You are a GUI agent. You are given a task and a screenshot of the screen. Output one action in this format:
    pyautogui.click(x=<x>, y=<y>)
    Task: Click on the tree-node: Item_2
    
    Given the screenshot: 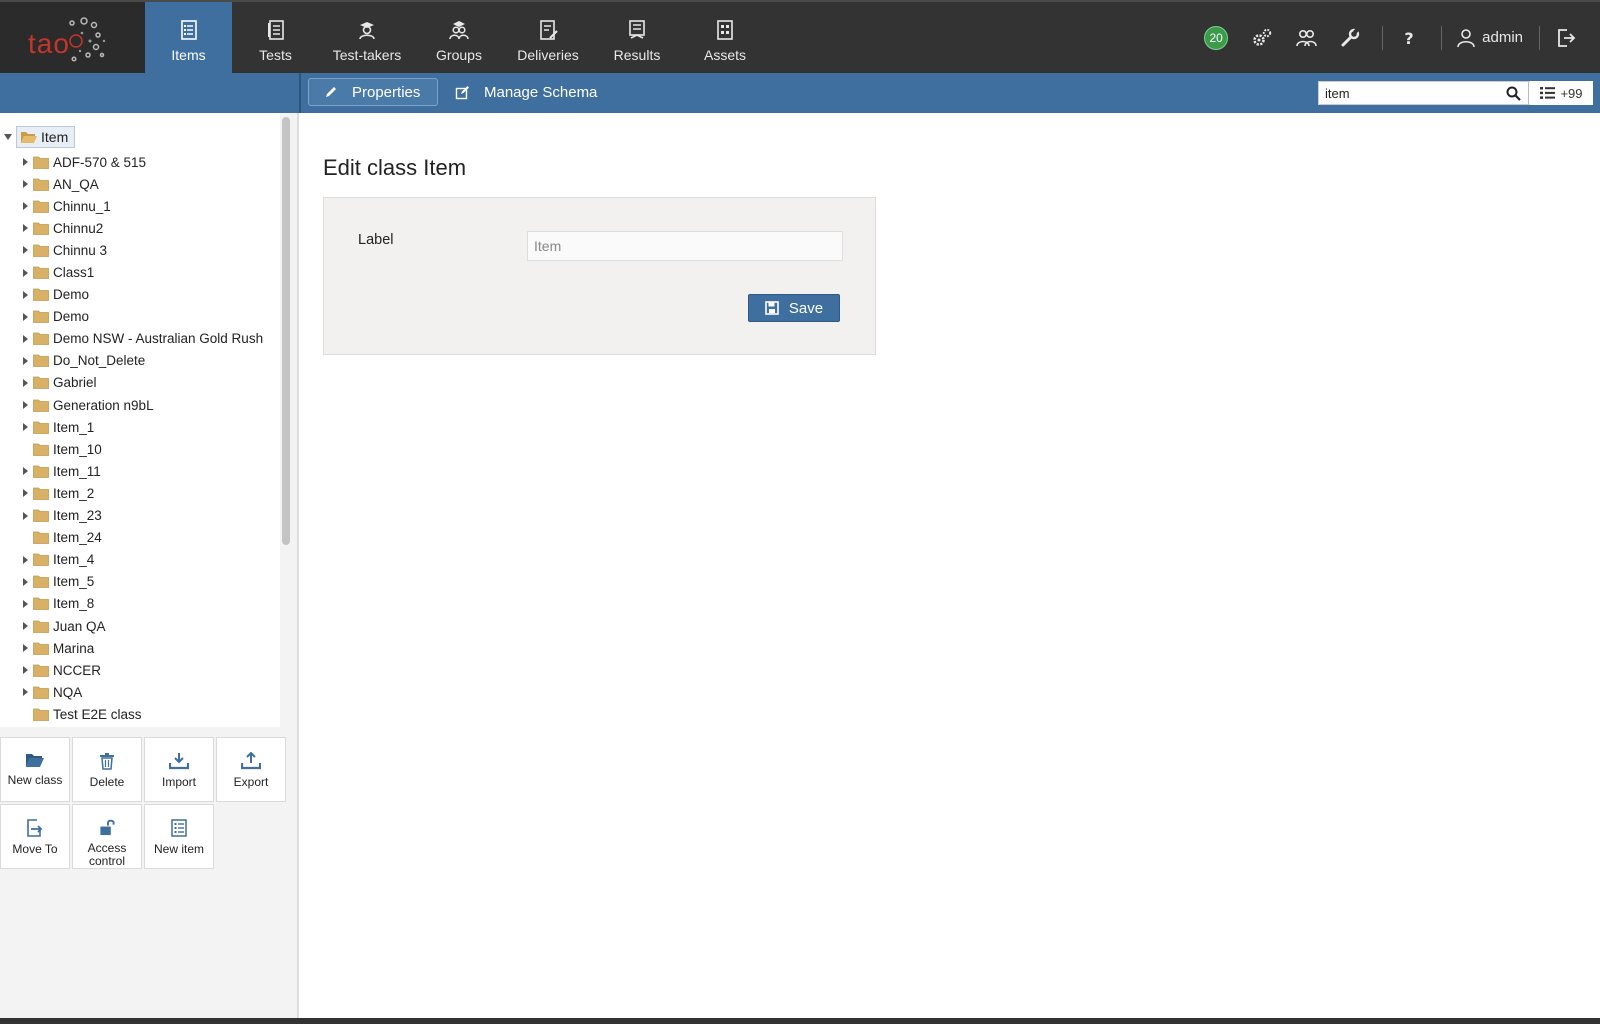 What is the action you would take?
    pyautogui.click(x=140, y=493)
    